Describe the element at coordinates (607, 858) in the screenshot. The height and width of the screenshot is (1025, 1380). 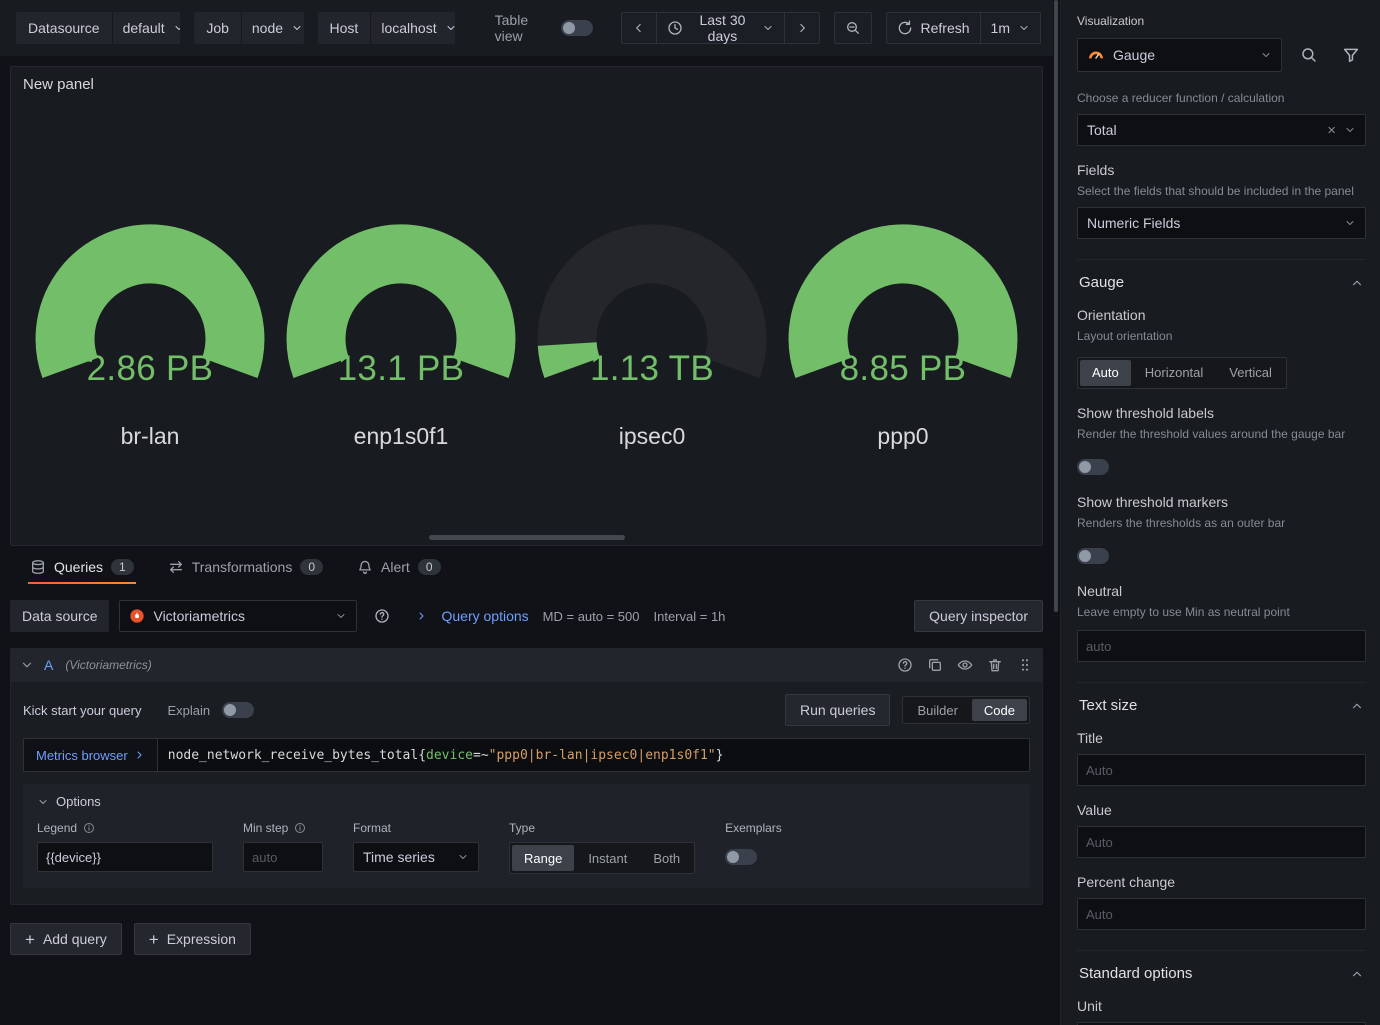
I see `type-instant-option: Instant` at that location.